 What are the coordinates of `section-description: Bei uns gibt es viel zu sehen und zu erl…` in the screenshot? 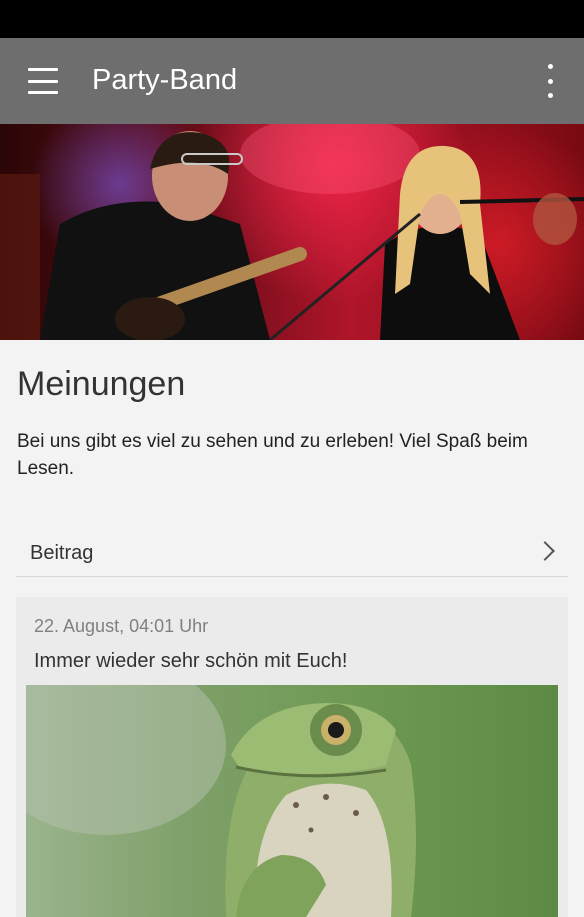 It's located at (272, 455).